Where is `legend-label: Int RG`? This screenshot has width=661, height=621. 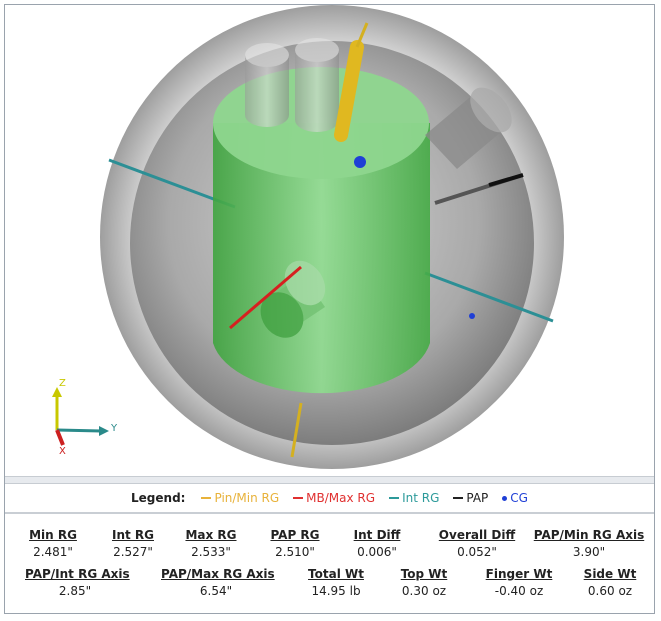 legend-label: Int RG is located at coordinates (421, 498).